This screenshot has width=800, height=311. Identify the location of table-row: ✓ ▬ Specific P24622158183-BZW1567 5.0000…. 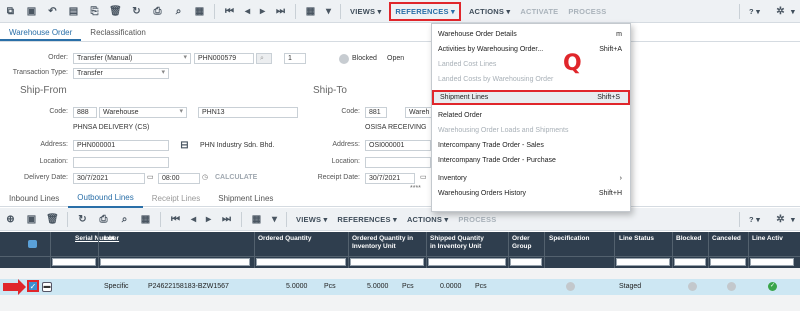
(400, 287).